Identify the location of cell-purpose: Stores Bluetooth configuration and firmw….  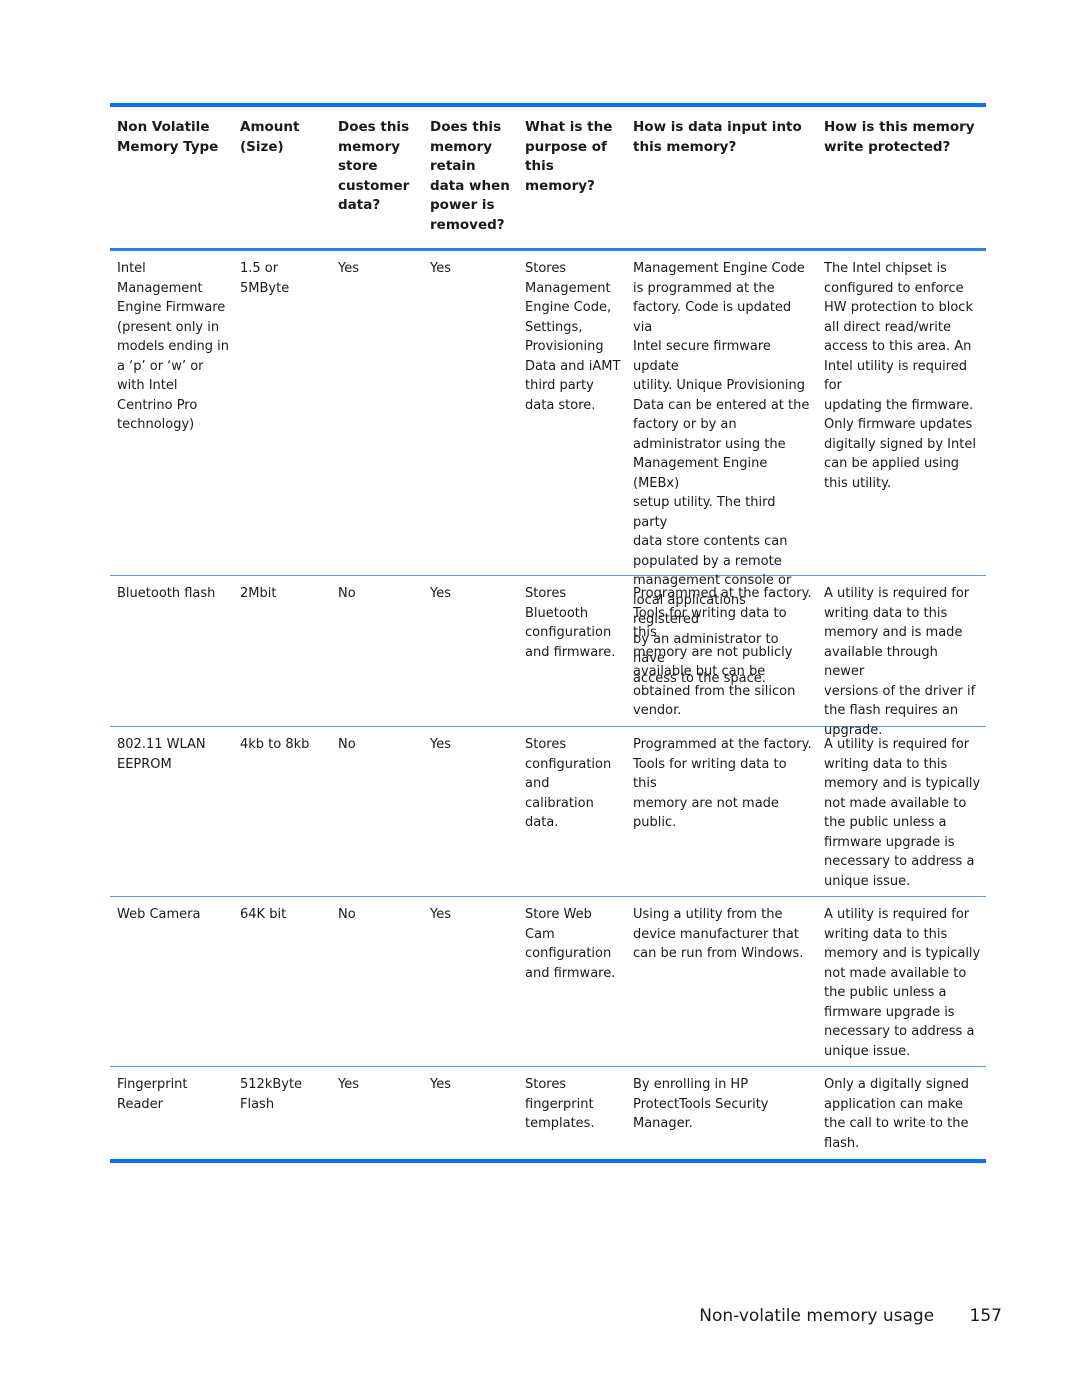
(570, 623).